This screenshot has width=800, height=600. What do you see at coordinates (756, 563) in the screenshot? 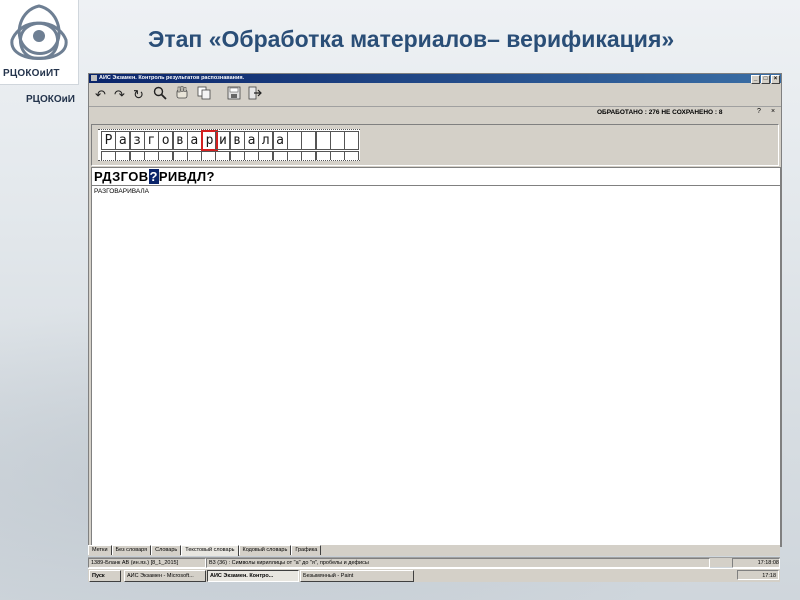
I see `status-time: 17:18:08` at bounding box center [756, 563].